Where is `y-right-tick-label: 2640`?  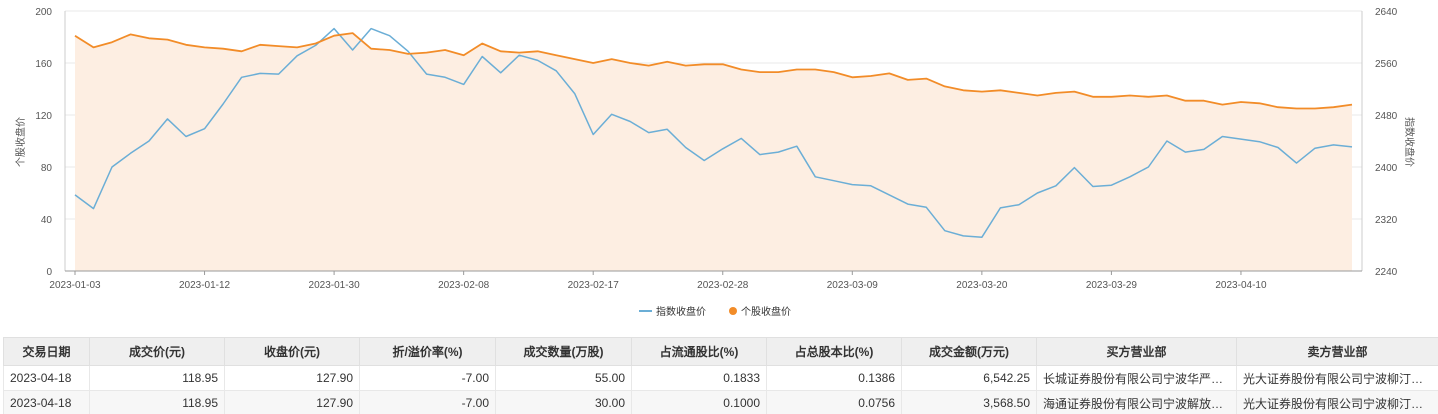
y-right-tick-label: 2640 is located at coordinates (1386, 12).